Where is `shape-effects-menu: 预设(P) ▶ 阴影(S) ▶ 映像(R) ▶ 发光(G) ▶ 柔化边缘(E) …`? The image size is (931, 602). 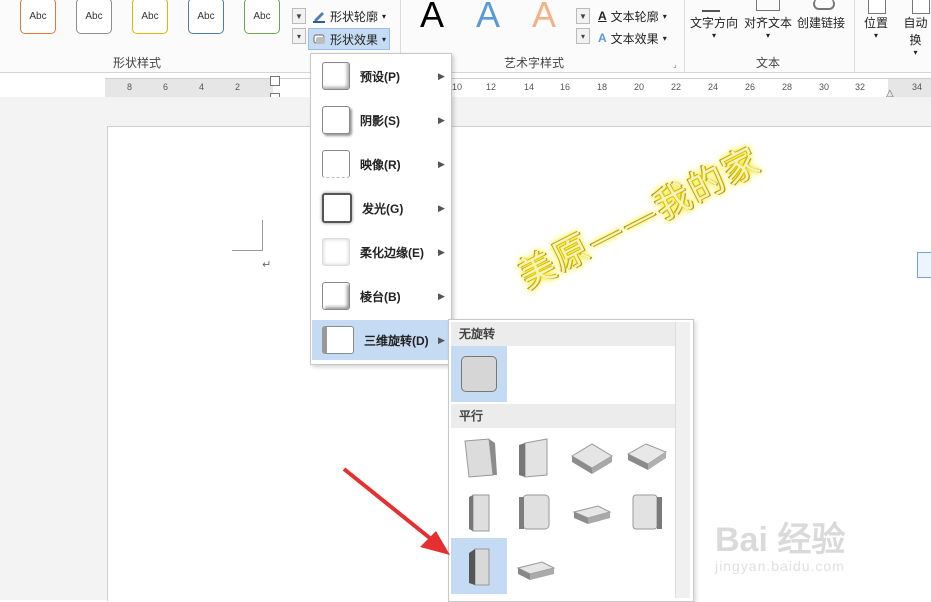
shape-effects-menu: 预设(P) ▶ 阴影(S) ▶ 映像(R) ▶ 发光(G) ▶ 柔化边缘(E) … is located at coordinates (381, 209).